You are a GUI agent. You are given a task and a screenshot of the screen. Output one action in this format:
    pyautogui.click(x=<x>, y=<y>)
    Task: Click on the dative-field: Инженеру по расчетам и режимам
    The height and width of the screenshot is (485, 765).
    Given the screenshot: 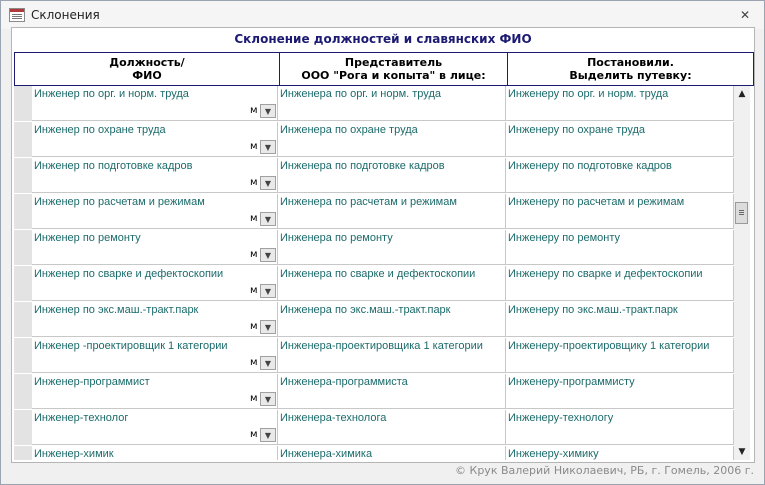 What is the action you would take?
    pyautogui.click(x=620, y=211)
    